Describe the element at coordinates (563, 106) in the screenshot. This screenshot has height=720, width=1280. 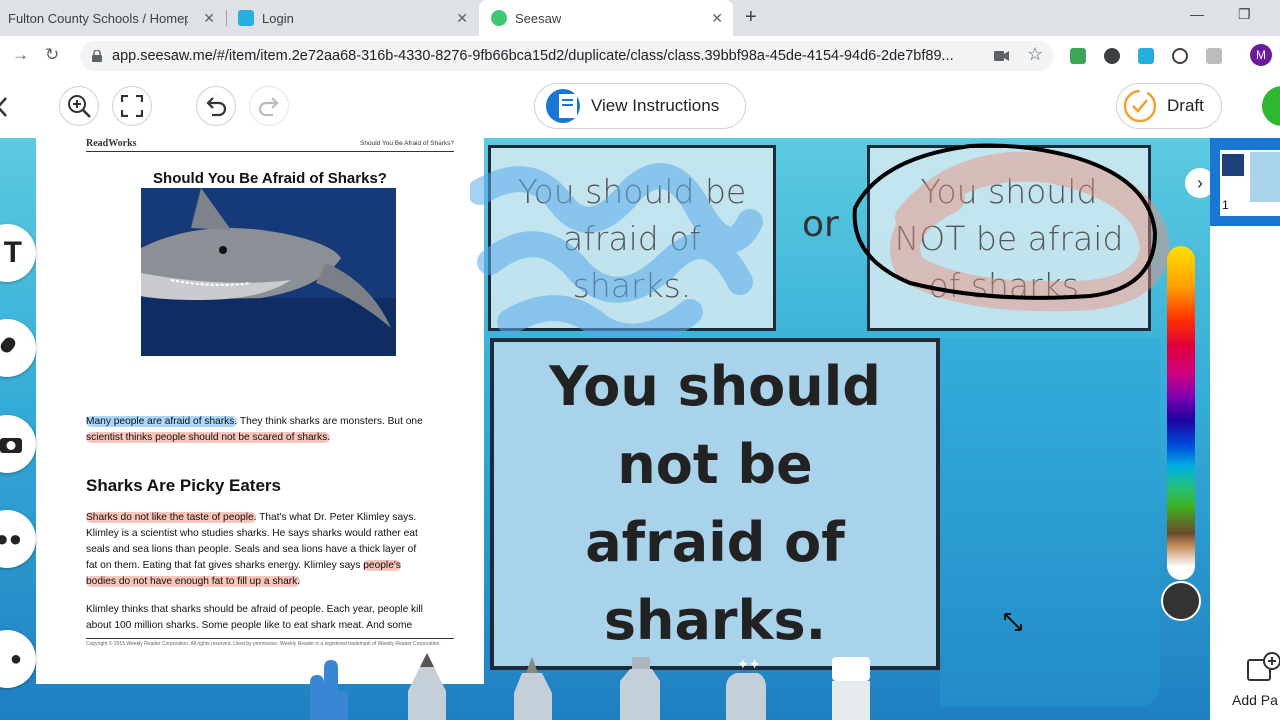
I see `instructions-icon` at that location.